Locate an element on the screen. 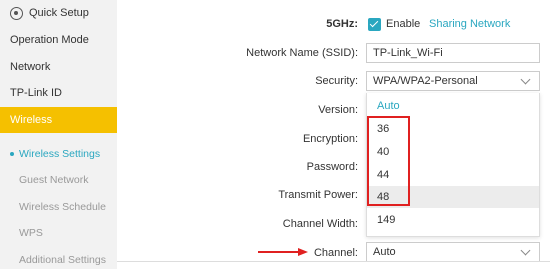 Image resolution: width=550 pixels, height=269 pixels. channel-select: Auto is located at coordinates (453, 252).